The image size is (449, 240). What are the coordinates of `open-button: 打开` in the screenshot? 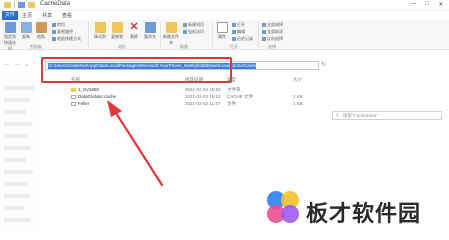 It's located at (238, 25).